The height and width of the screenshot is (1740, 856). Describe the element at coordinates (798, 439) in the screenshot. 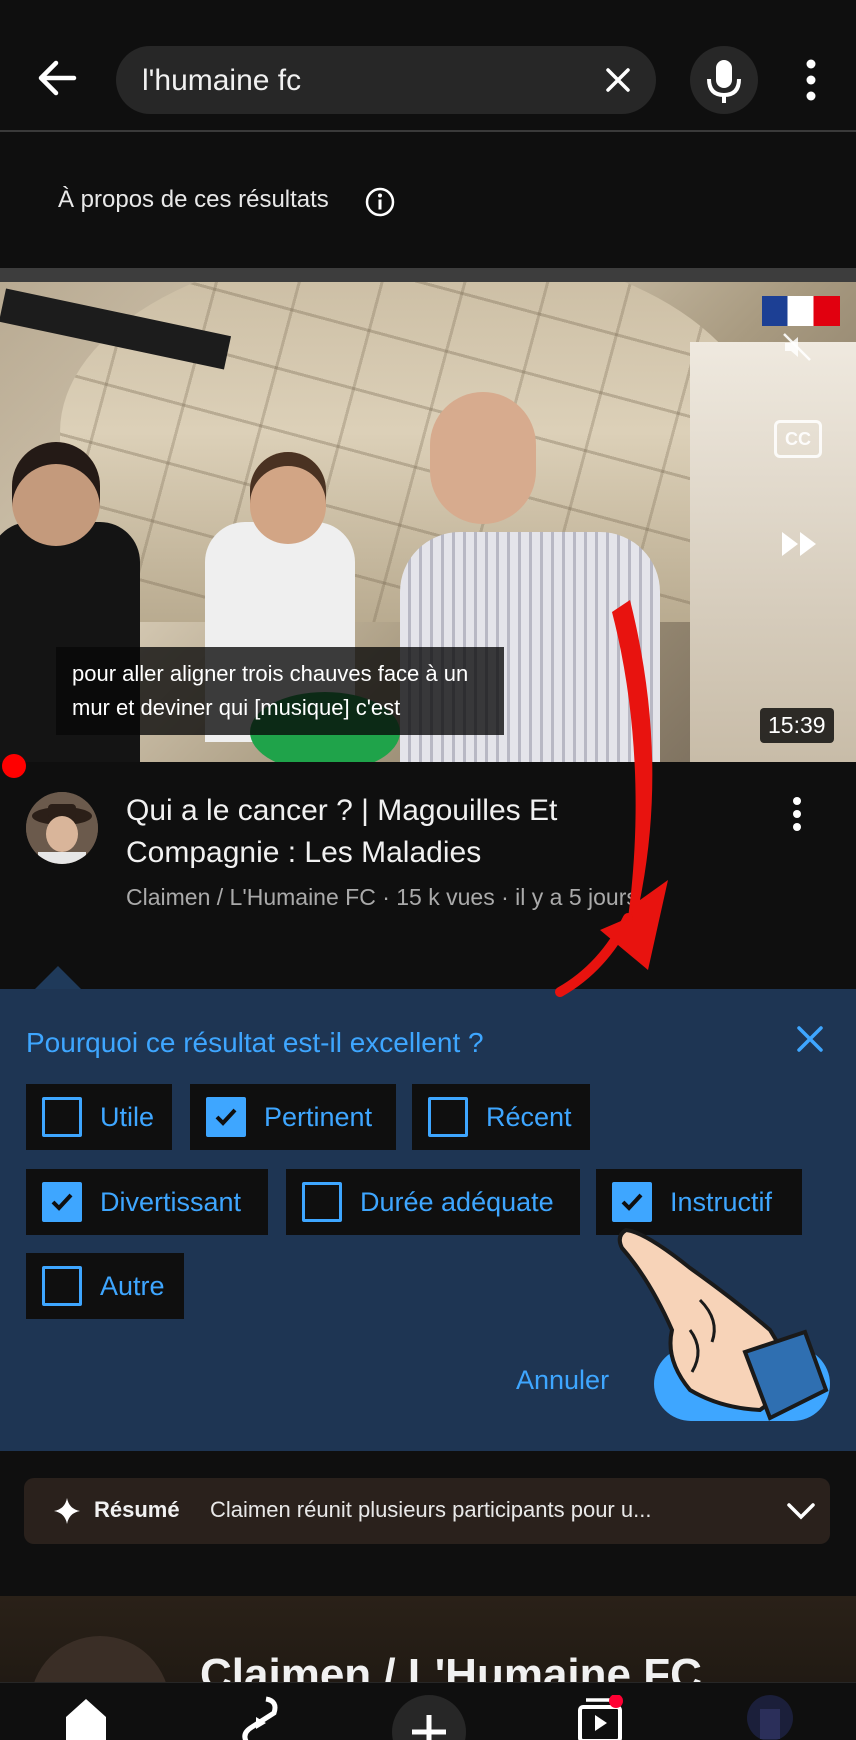

I see `captions-button: CC` at that location.